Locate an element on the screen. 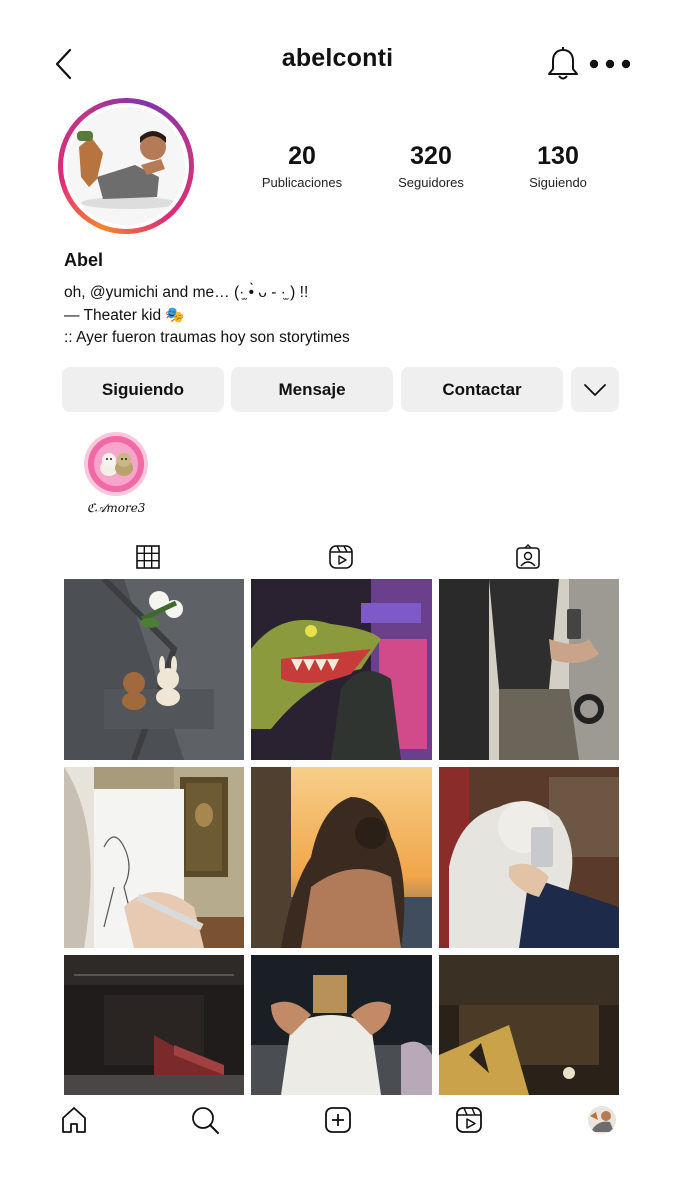  highlight-label: ℭ𝒜more3 is located at coordinates (116, 508).